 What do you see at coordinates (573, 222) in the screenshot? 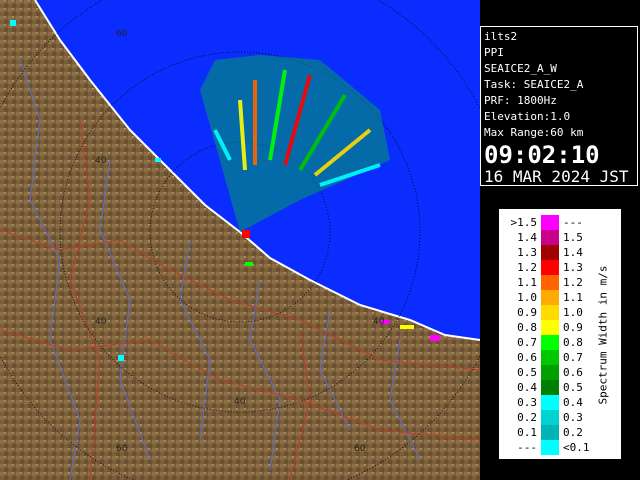
I see `legend-high-value: ---` at bounding box center [573, 222].